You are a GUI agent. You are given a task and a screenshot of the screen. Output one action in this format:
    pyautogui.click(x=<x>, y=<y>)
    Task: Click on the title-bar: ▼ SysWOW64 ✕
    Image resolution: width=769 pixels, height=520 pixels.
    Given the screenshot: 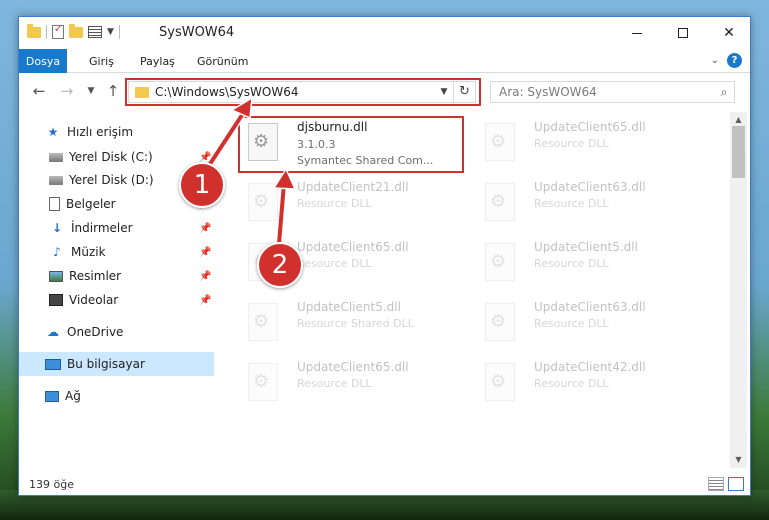 What is the action you would take?
    pyautogui.click(x=384, y=33)
    